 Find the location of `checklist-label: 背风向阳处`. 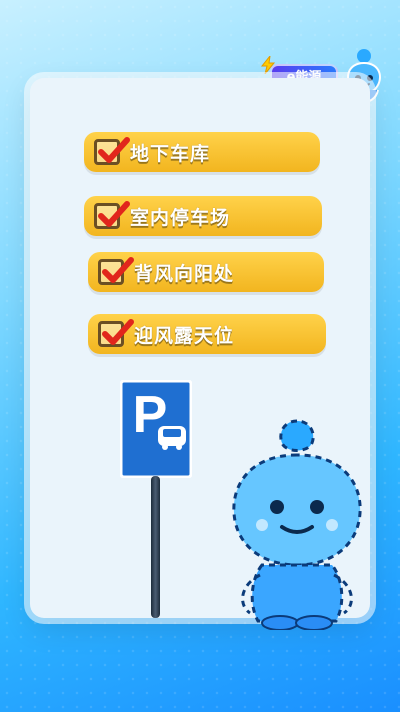

checklist-label: 背风向阳处 is located at coordinates (184, 273).